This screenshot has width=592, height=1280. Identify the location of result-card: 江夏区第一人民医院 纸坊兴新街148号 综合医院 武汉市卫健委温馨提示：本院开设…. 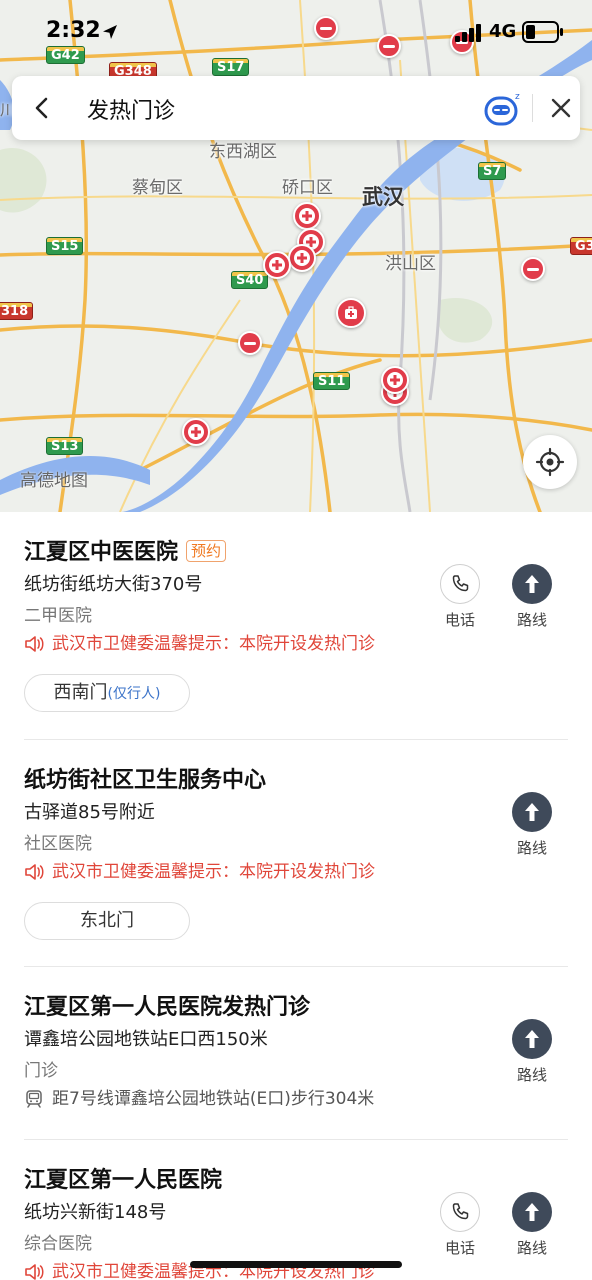
(296, 1210).